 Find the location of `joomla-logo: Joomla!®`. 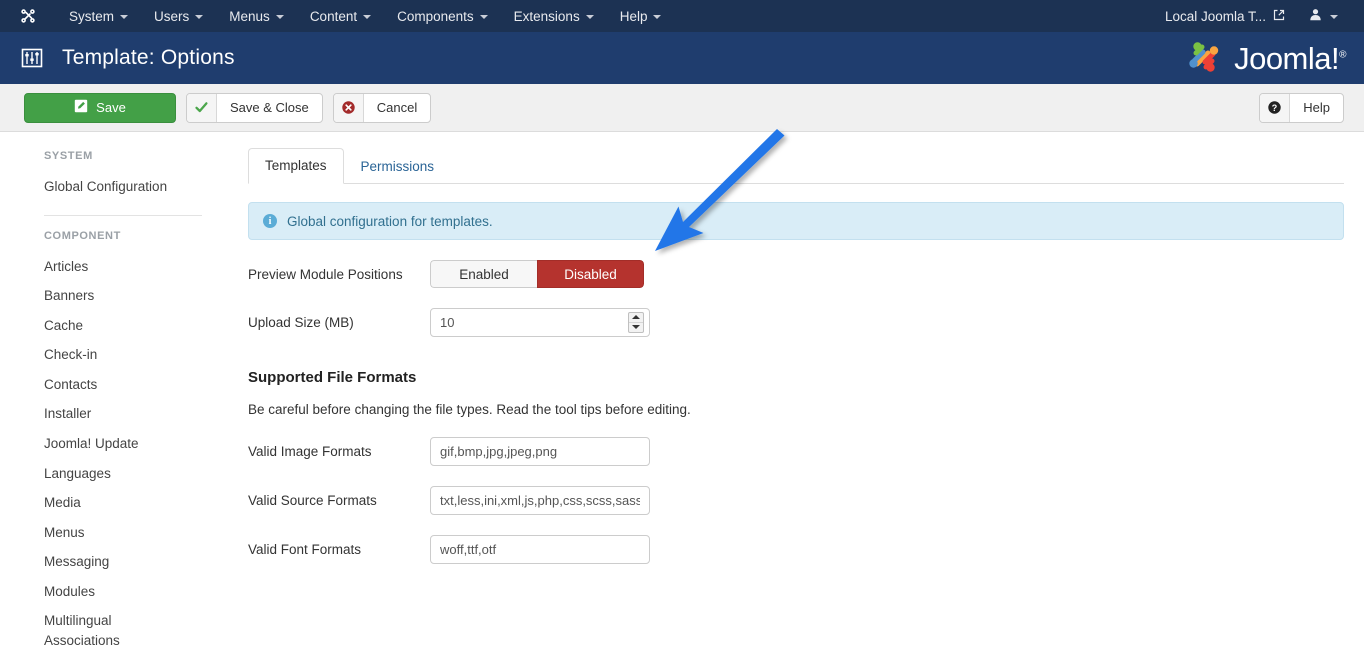

joomla-logo: Joomla!® is located at coordinates (1264, 58).